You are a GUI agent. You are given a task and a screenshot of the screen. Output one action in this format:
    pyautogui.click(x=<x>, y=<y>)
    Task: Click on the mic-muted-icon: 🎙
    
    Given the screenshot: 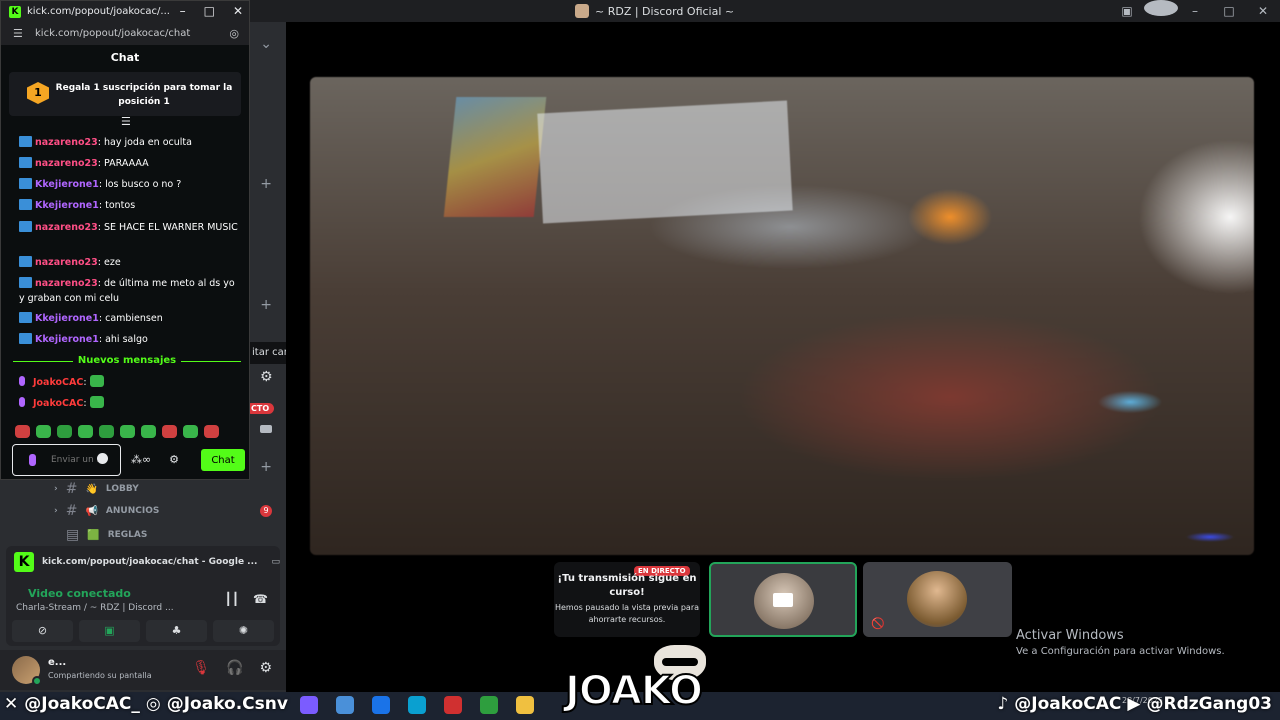 What is the action you would take?
    pyautogui.click(x=201, y=668)
    